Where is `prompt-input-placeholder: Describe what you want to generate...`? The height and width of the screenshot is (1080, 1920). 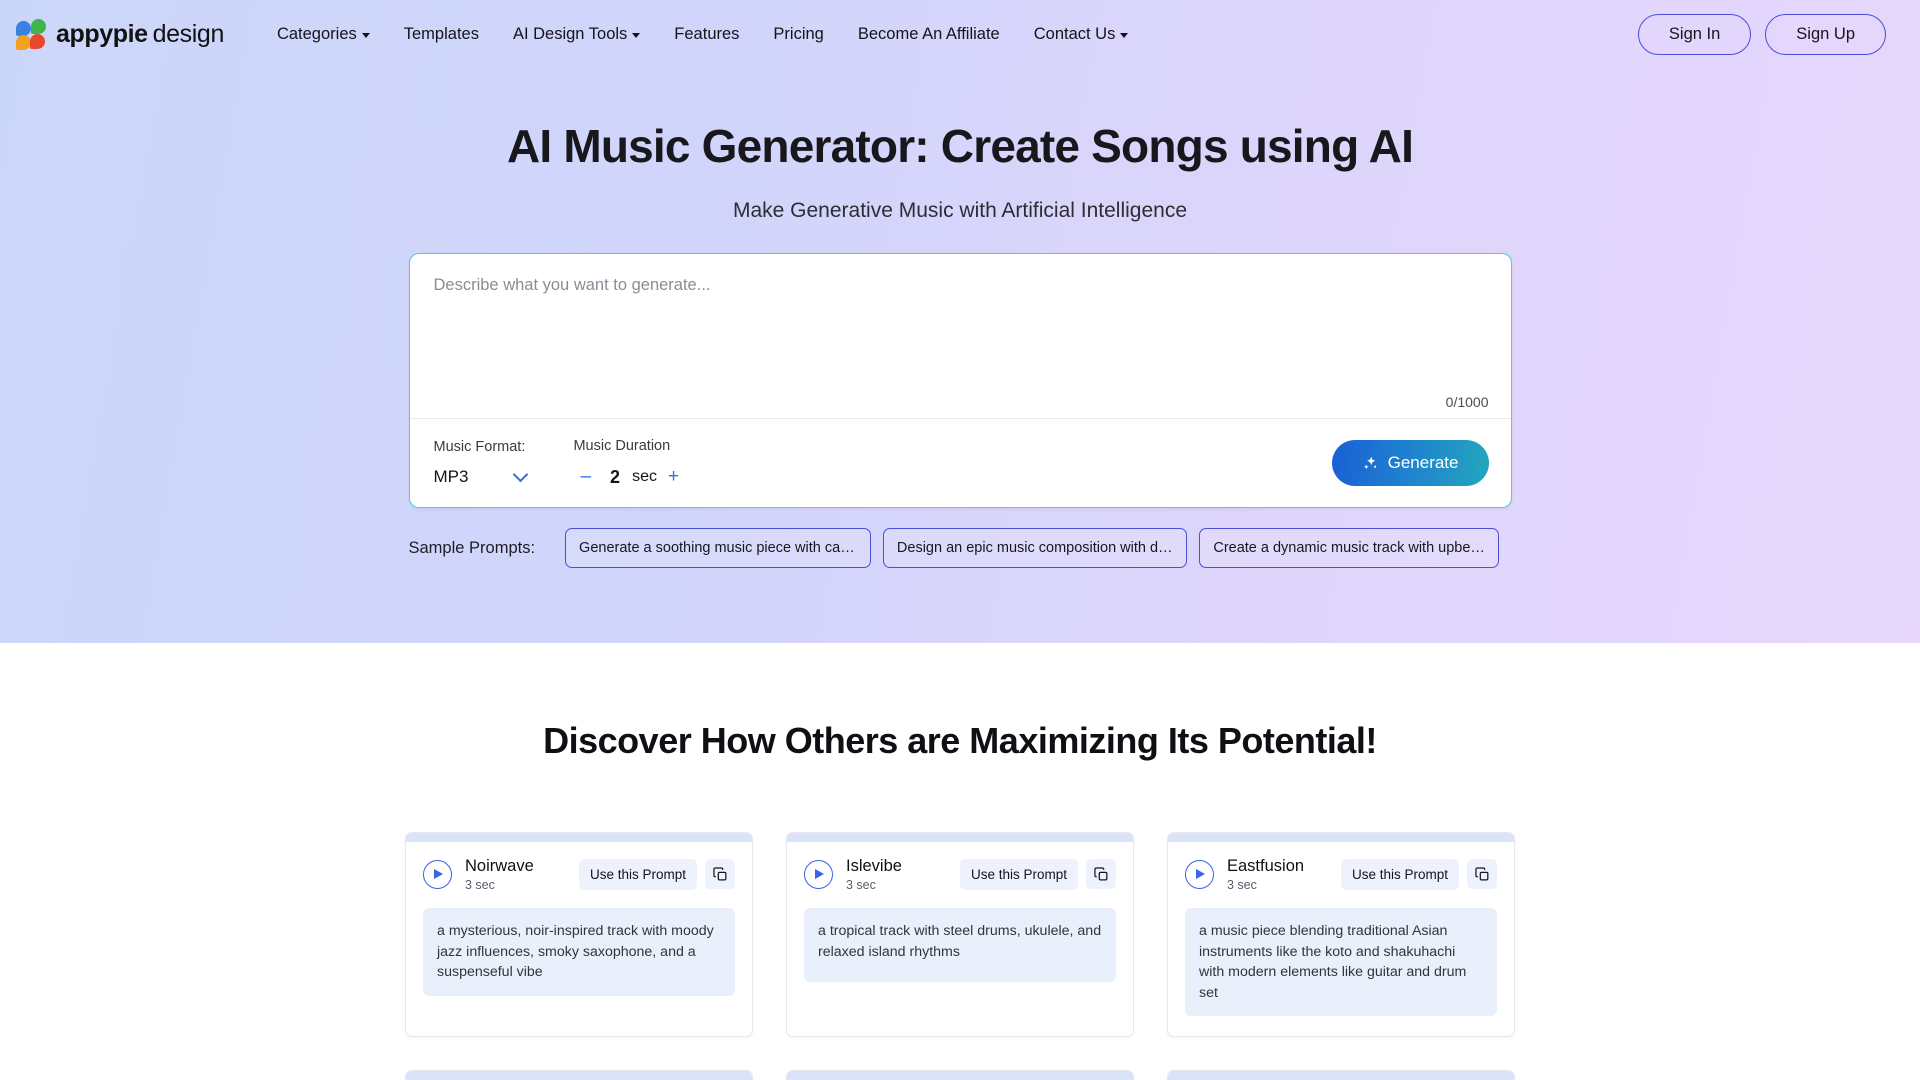 prompt-input-placeholder: Describe what you want to generate... is located at coordinates (960, 285).